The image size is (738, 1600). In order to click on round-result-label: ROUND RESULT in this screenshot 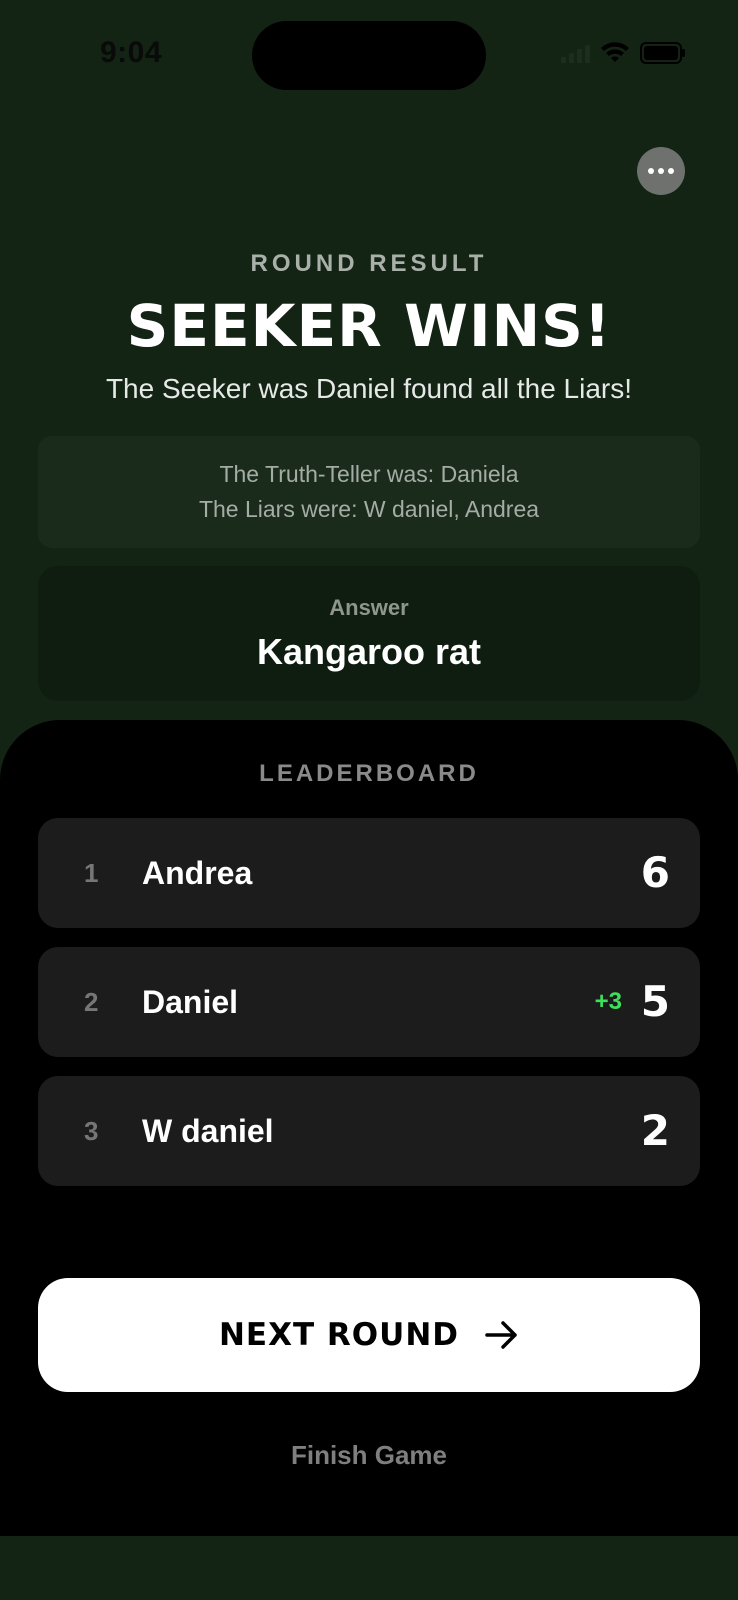, I will do `click(369, 263)`.